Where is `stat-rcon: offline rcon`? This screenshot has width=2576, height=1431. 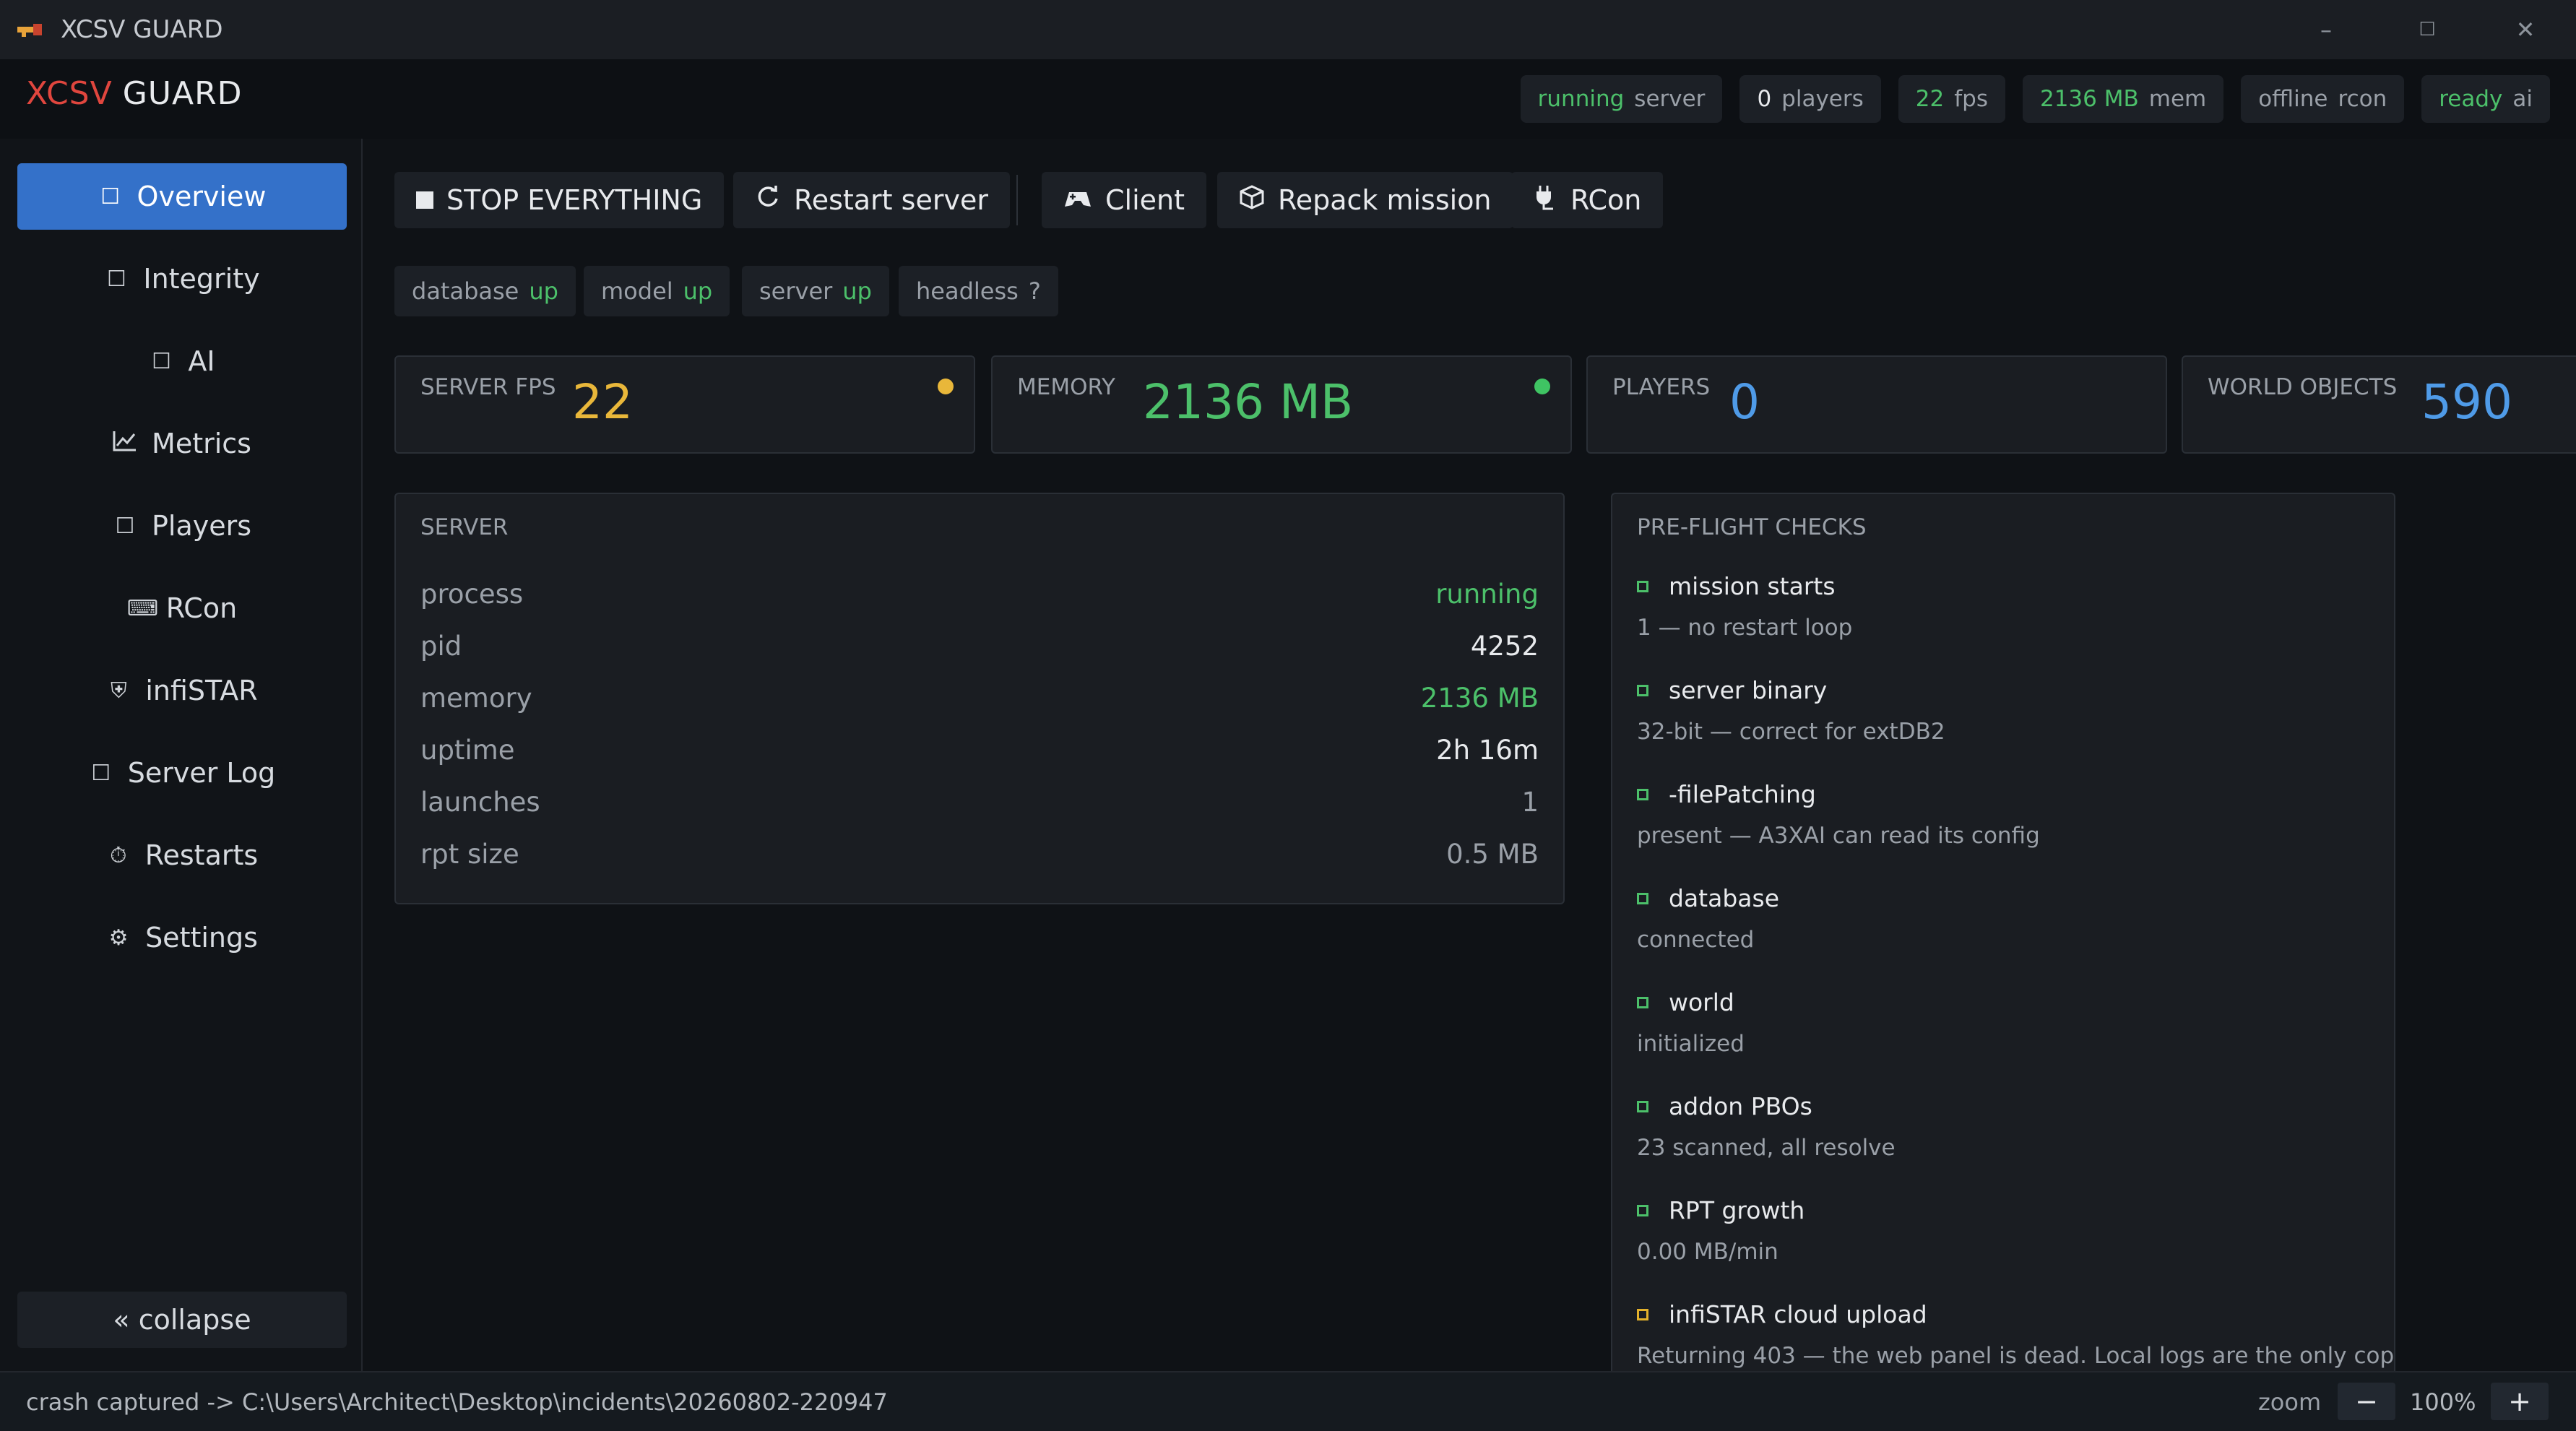
stat-rcon: offline rcon is located at coordinates (2323, 99).